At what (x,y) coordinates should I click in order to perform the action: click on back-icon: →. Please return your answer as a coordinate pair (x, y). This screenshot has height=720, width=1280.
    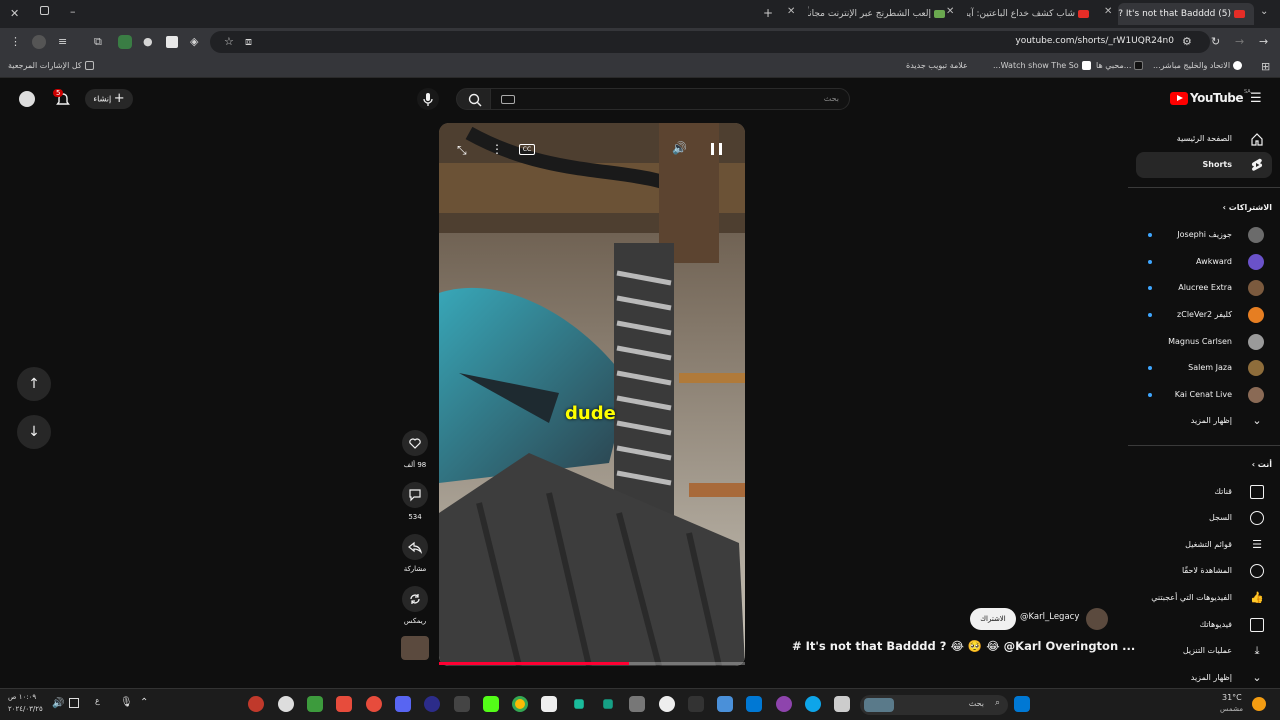
    Looking at the image, I should click on (1263, 41).